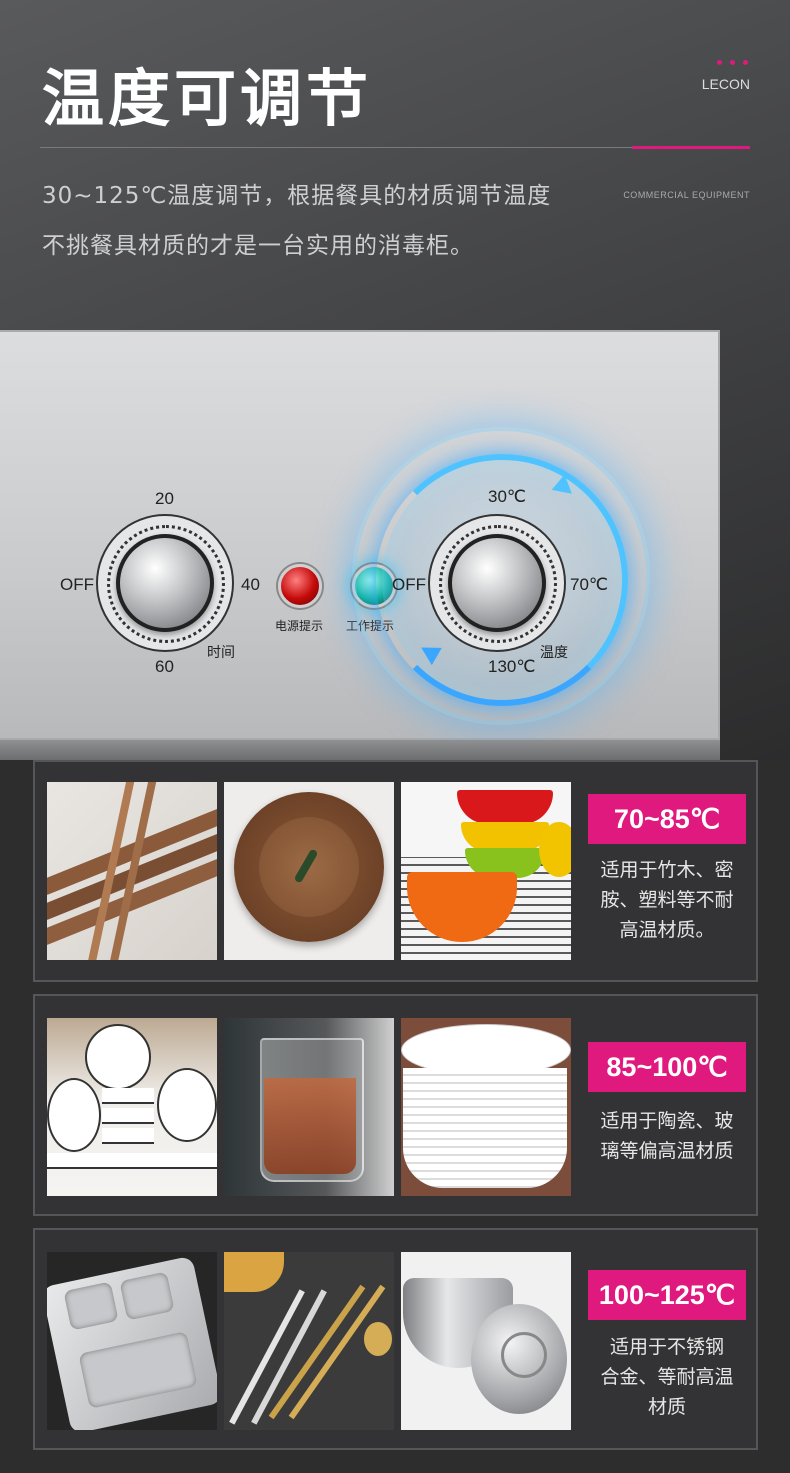 The height and width of the screenshot is (1473, 790). I want to click on temperature-knob, so click(497, 583).